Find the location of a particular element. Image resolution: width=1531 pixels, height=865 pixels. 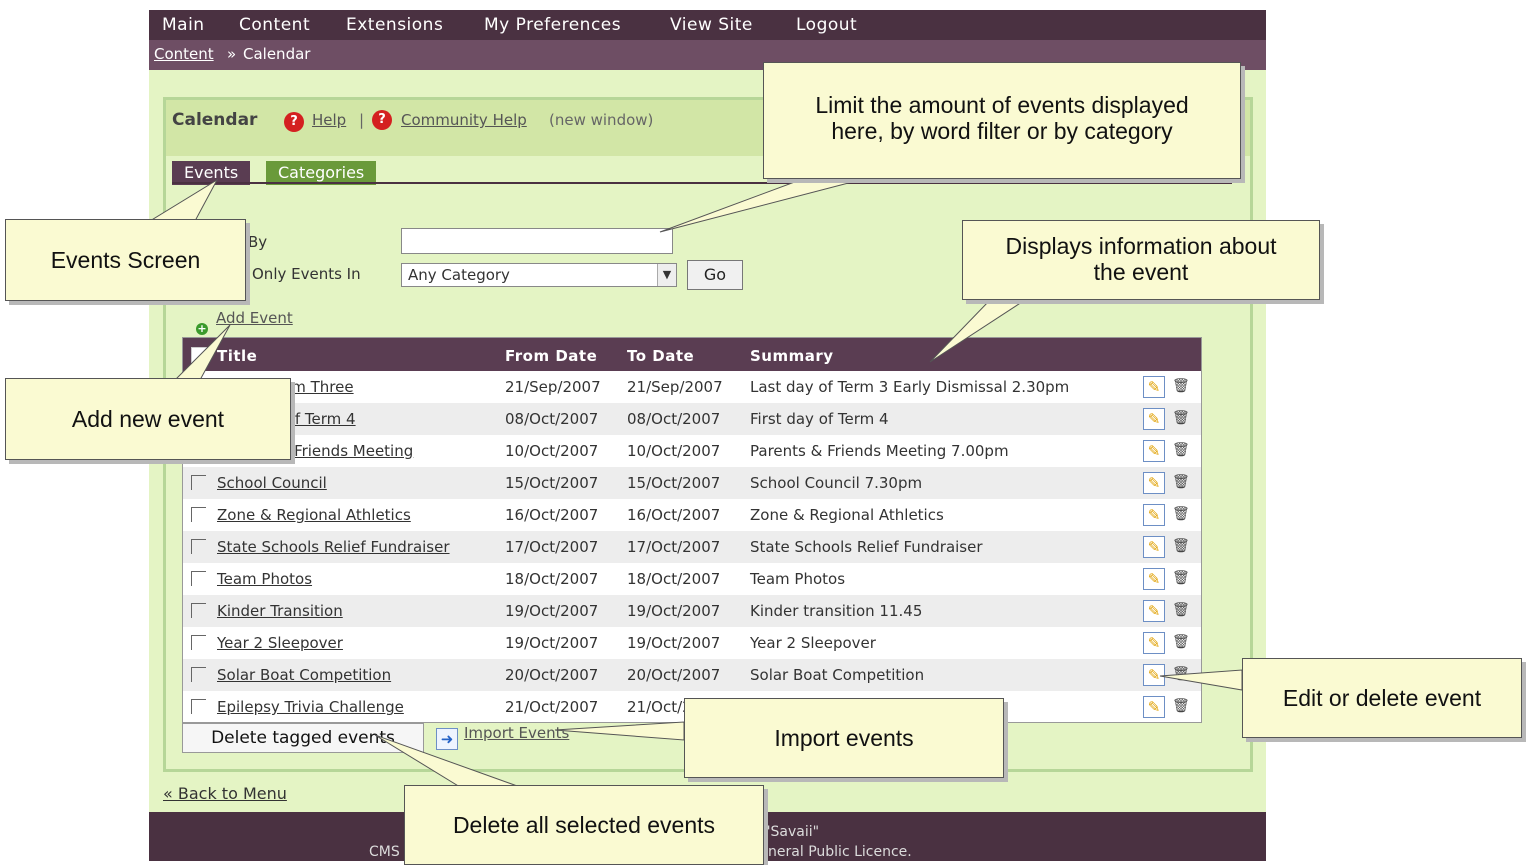

callout-add-new-event: Add new event is located at coordinates (148, 419).